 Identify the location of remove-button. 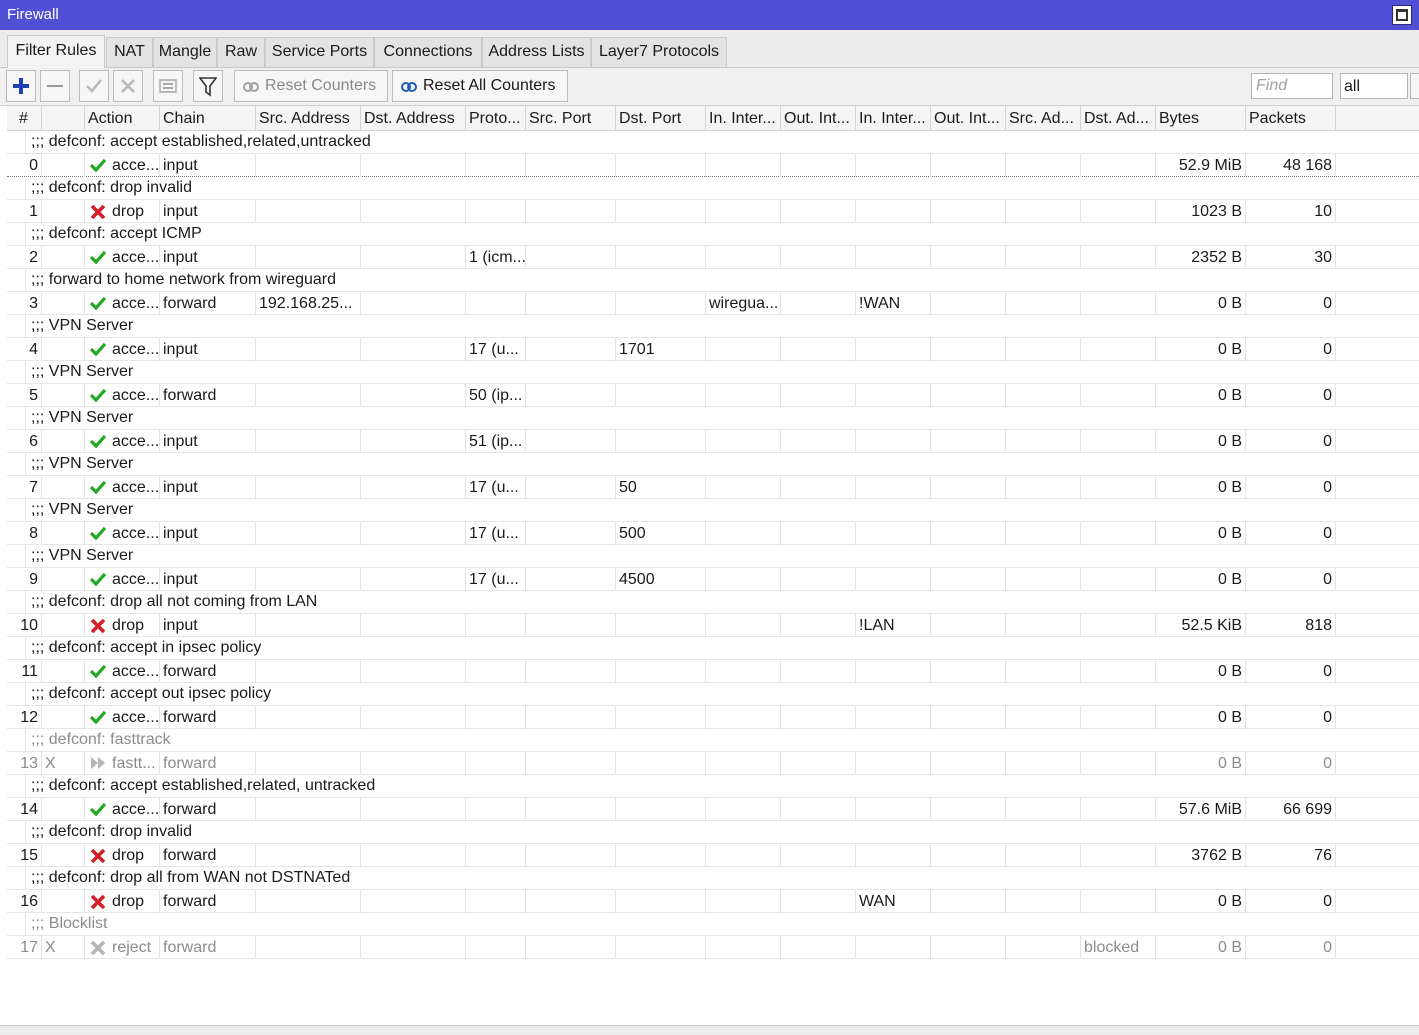
(55, 86).